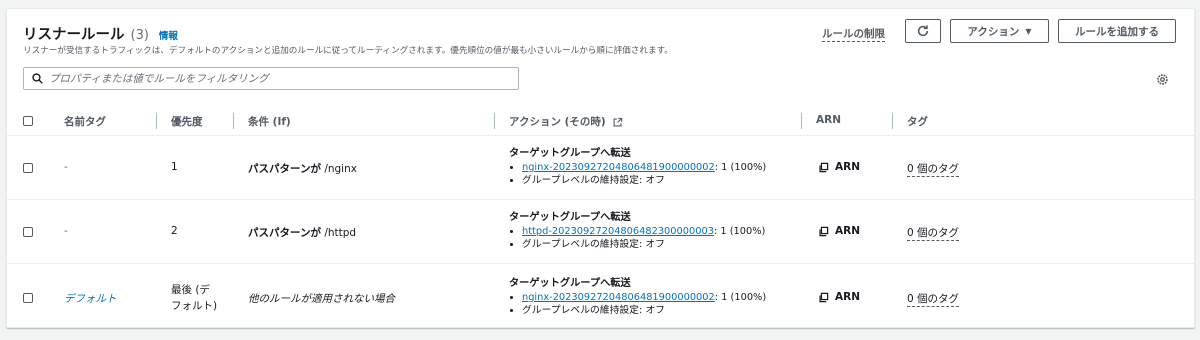  What do you see at coordinates (85, 121) in the screenshot?
I see `column-header-name-tag: 名前タグ` at bounding box center [85, 121].